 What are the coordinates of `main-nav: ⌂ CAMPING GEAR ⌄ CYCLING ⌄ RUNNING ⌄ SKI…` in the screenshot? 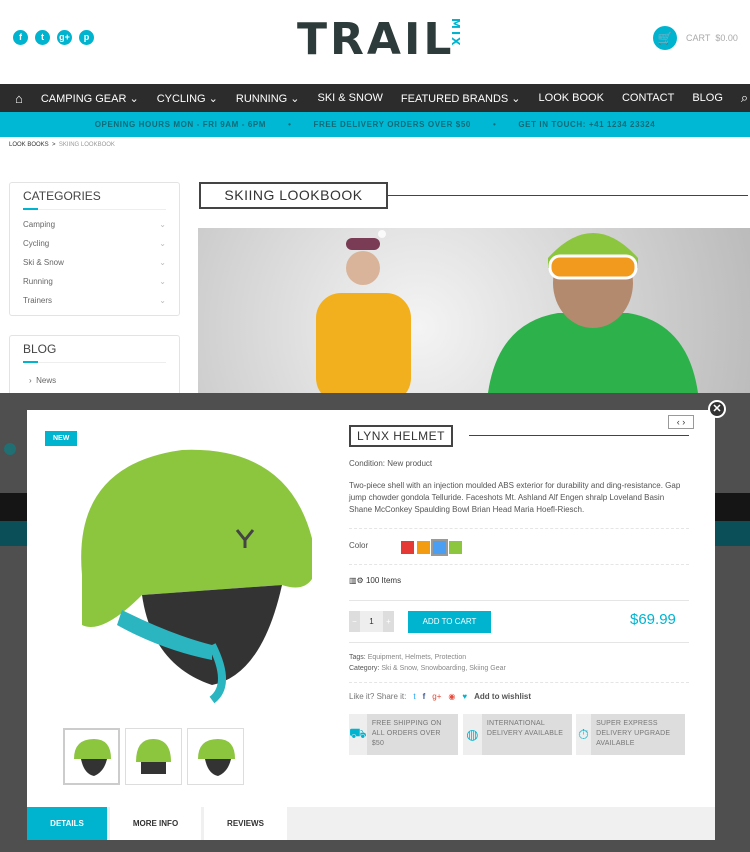 It's located at (375, 98).